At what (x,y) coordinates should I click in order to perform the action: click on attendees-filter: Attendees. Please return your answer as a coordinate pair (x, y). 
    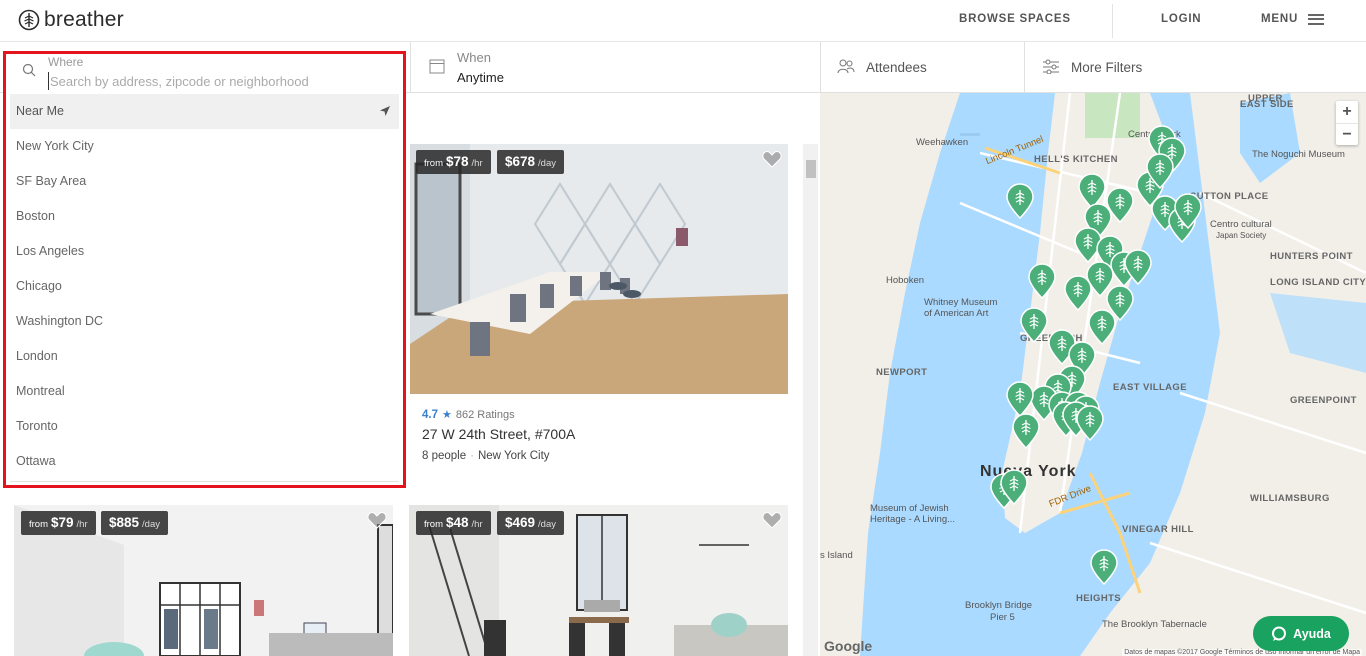
    Looking at the image, I should click on (922, 67).